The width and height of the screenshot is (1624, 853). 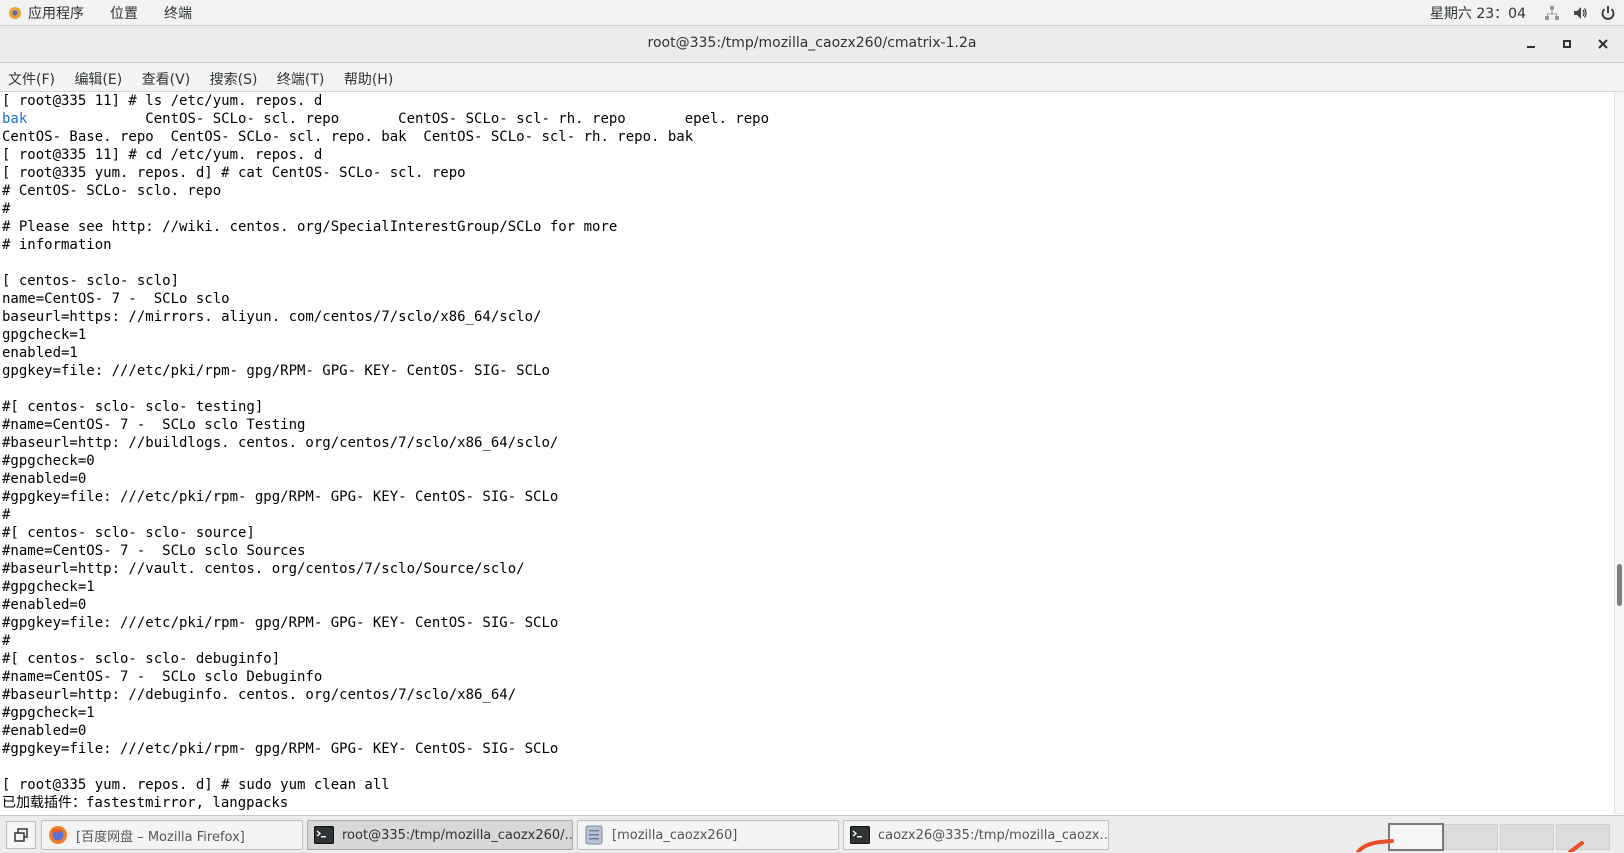 I want to click on network-icon, so click(x=1552, y=13).